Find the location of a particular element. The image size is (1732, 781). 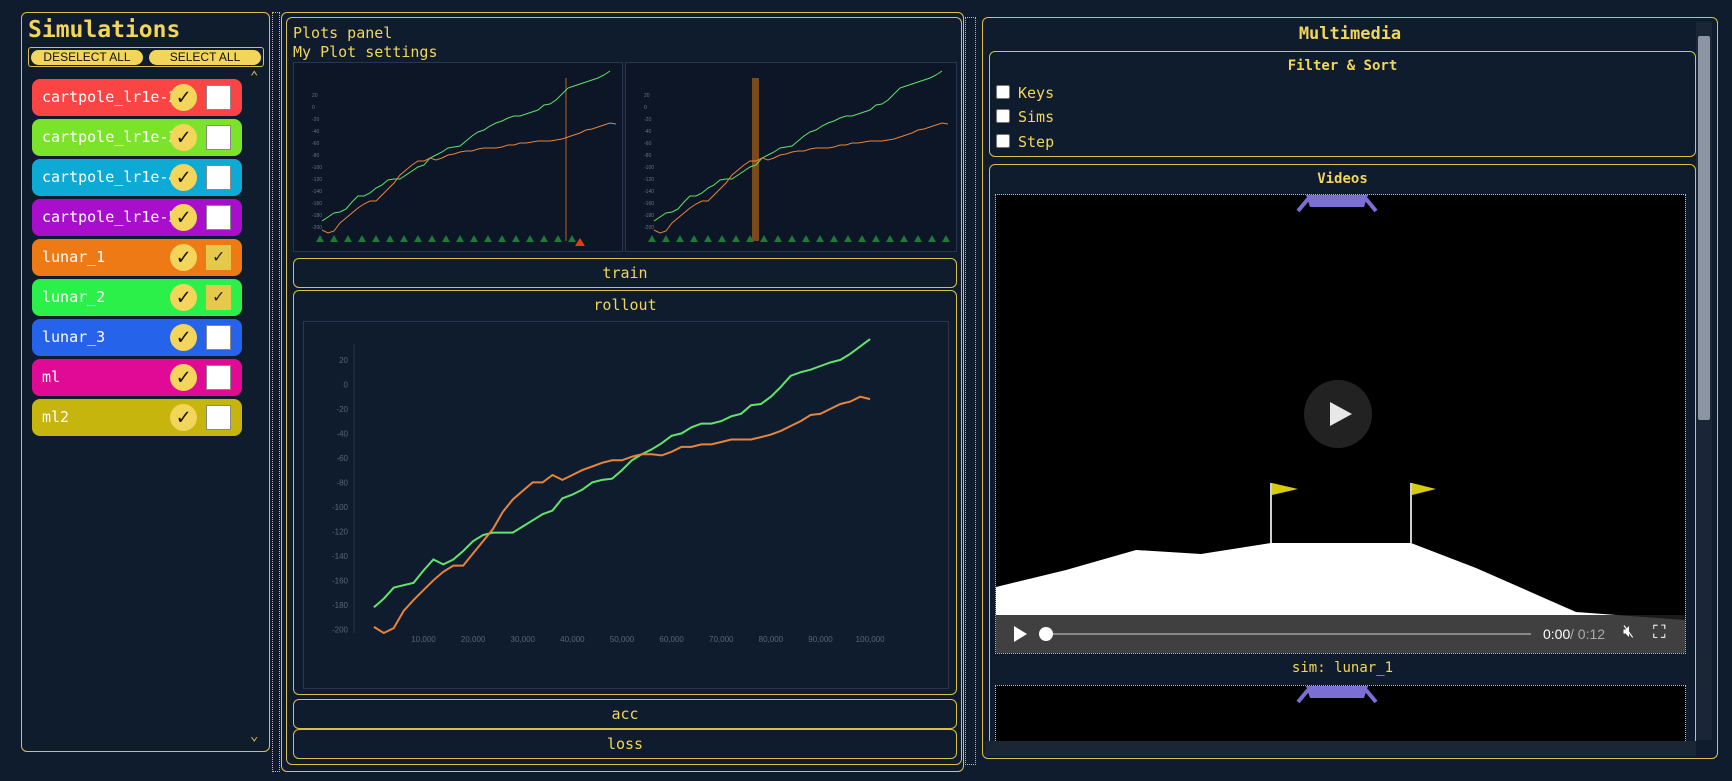

play-icon is located at coordinates (1020, 634).